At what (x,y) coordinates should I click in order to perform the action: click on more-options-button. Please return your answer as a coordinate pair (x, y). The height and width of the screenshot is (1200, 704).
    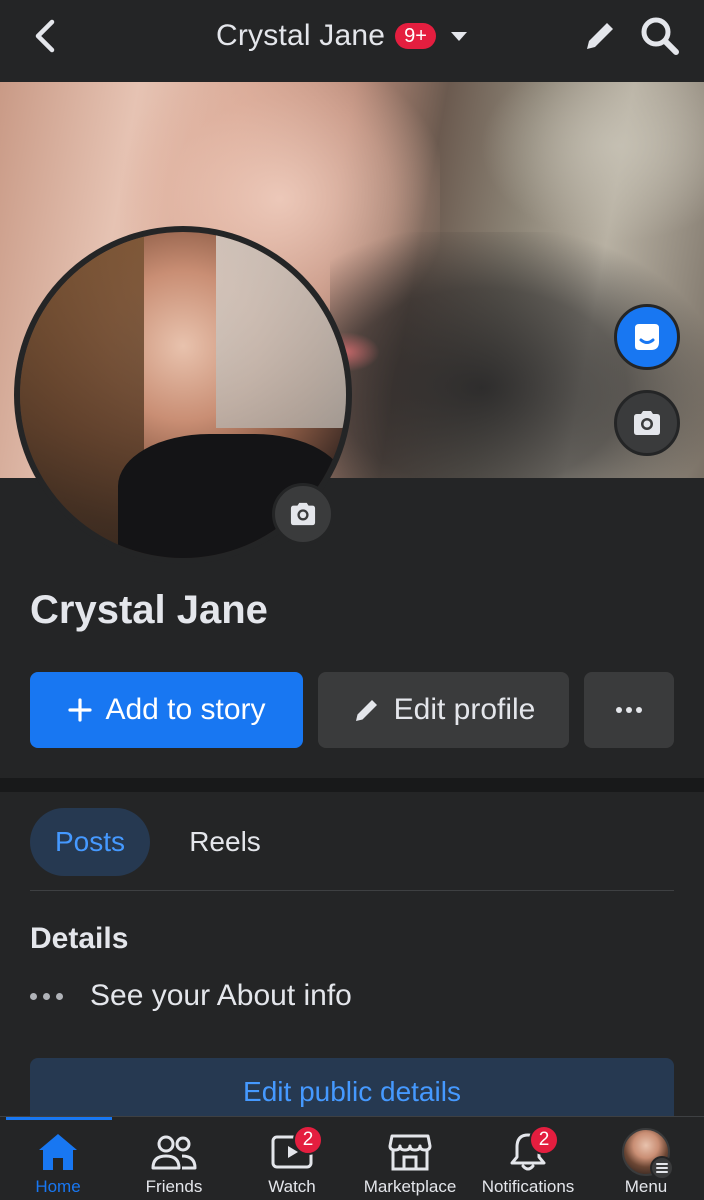
    Looking at the image, I should click on (629, 710).